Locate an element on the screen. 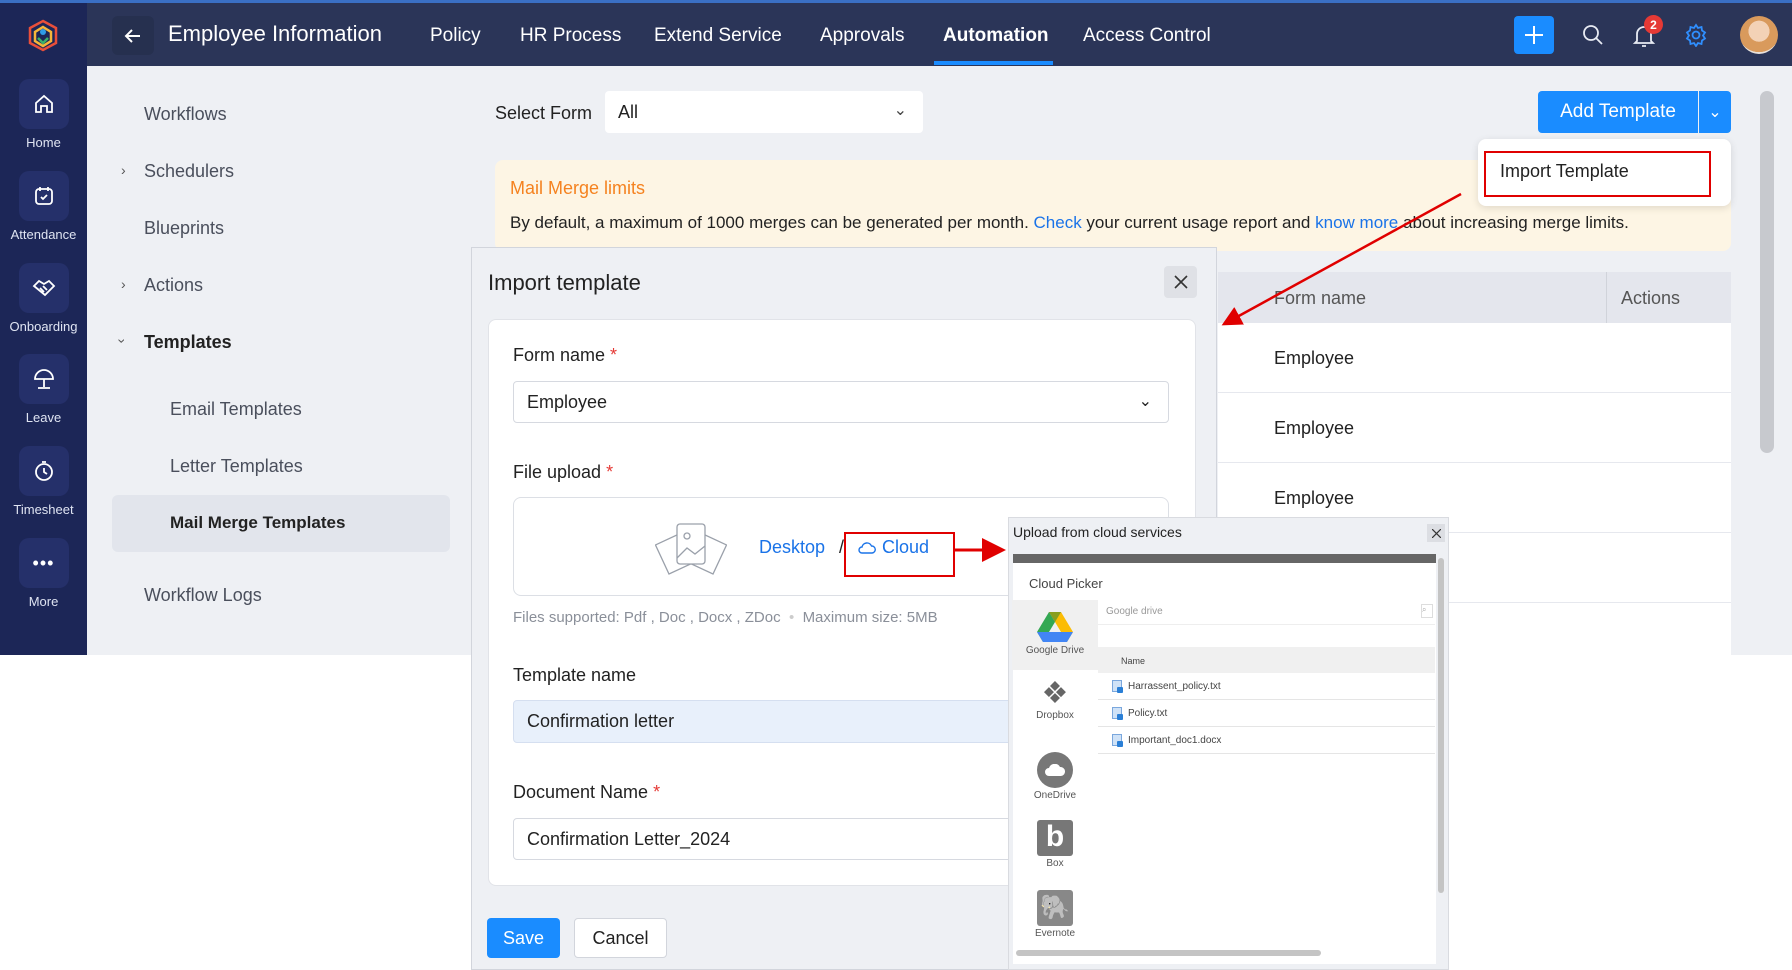 Image resolution: width=1792 pixels, height=970 pixels. avatar is located at coordinates (1759, 35).